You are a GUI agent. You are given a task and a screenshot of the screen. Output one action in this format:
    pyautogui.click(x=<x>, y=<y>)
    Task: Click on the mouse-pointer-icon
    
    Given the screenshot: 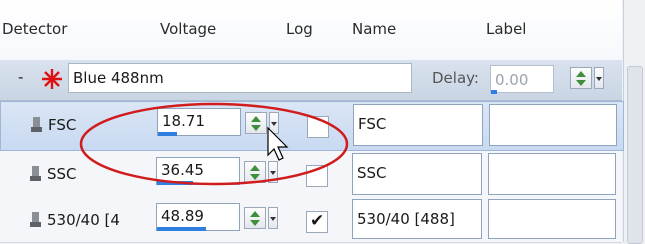 What is the action you would take?
    pyautogui.click(x=278, y=143)
    